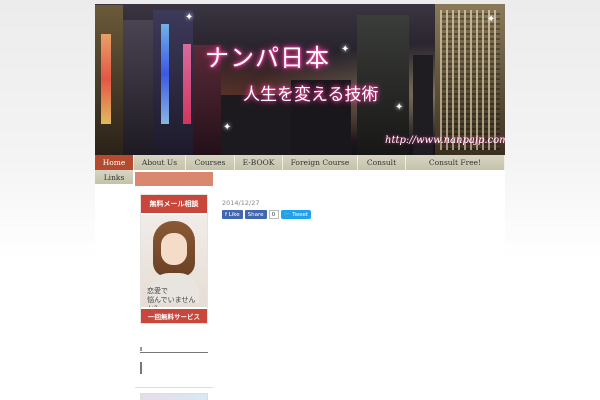 The height and width of the screenshot is (400, 600). I want to click on facebook-like-button: f Like, so click(232, 214).